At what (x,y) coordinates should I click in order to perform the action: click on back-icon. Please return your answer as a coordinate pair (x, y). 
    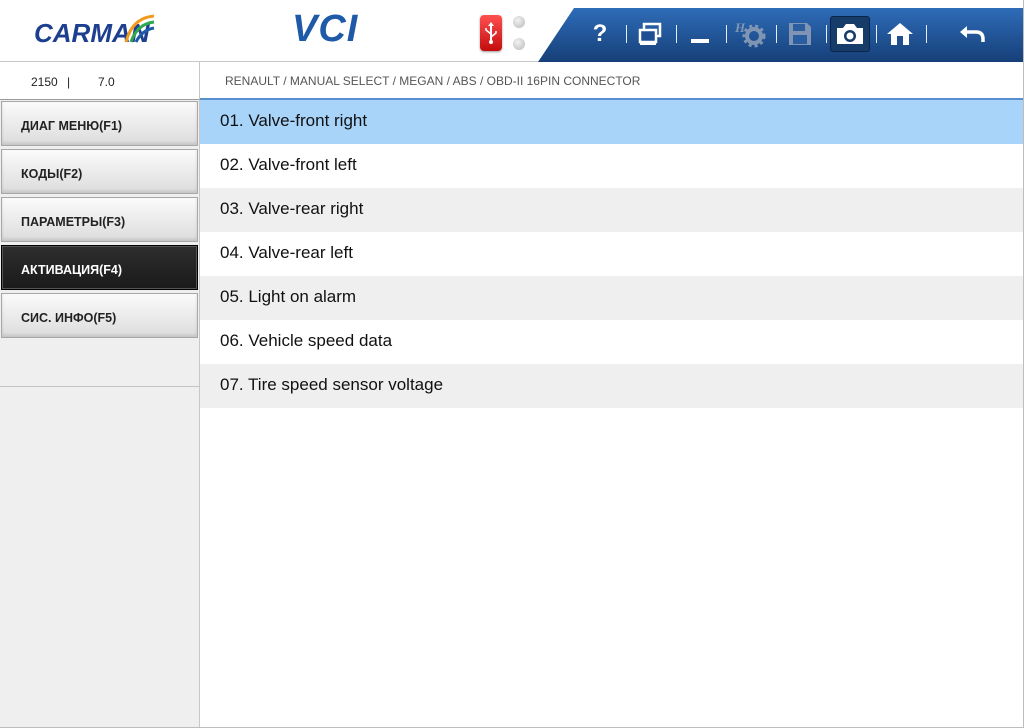
    Looking at the image, I should click on (972, 34).